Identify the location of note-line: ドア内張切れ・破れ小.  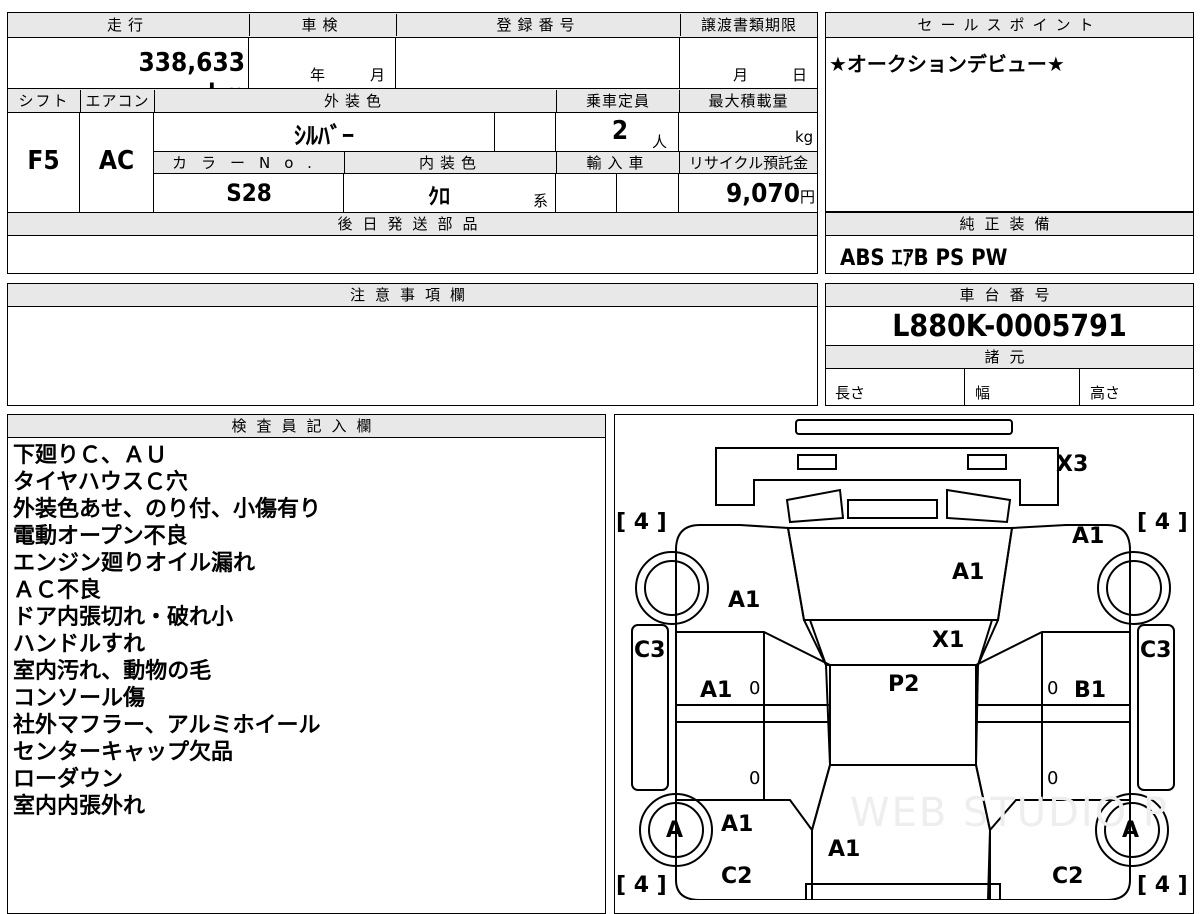
(123, 617).